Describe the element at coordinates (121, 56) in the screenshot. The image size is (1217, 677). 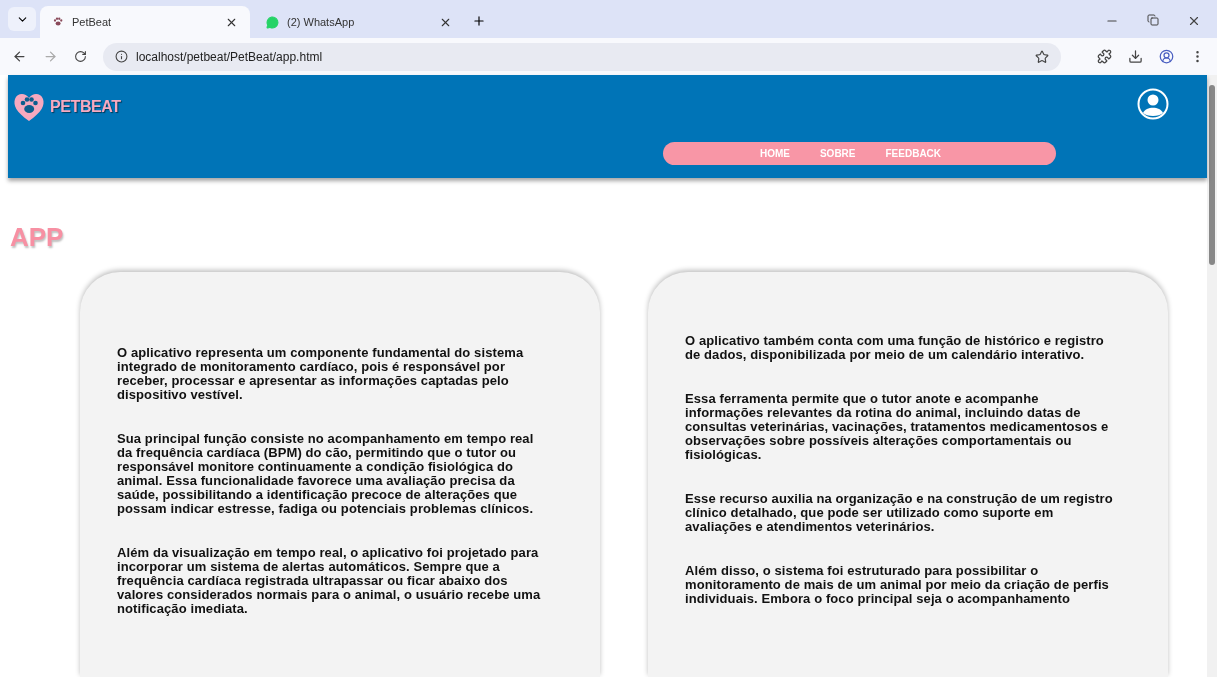
I see `info-icon` at that location.